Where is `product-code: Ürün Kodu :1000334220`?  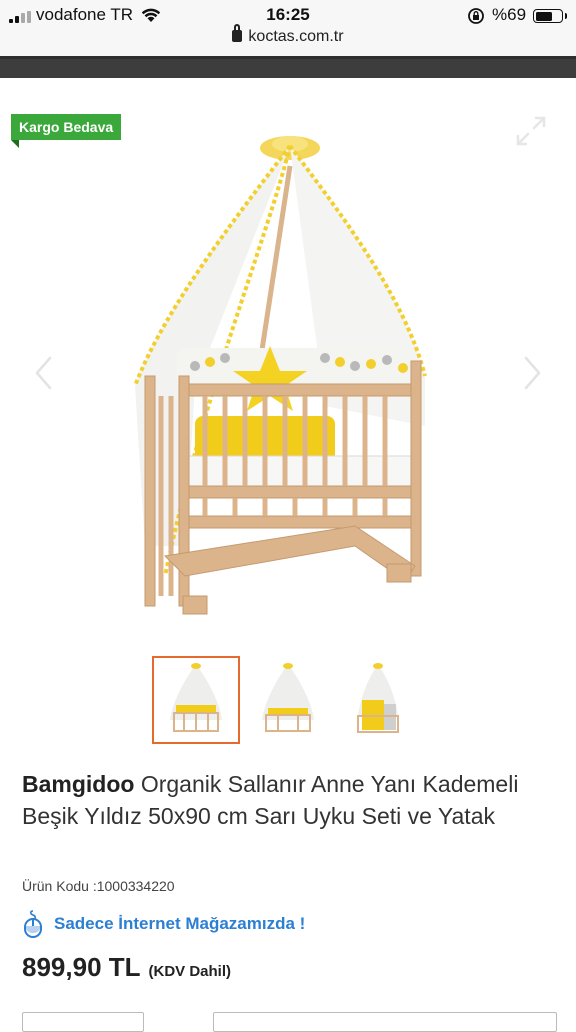 product-code: Ürün Kodu :1000334220 is located at coordinates (98, 886).